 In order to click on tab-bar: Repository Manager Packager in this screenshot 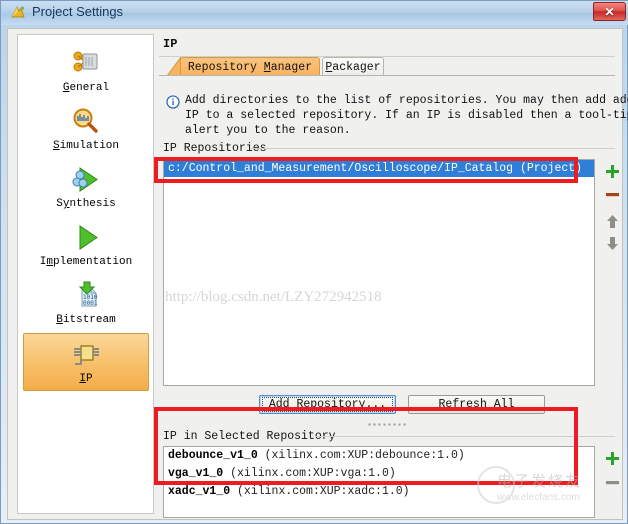, I will do `click(387, 66)`.